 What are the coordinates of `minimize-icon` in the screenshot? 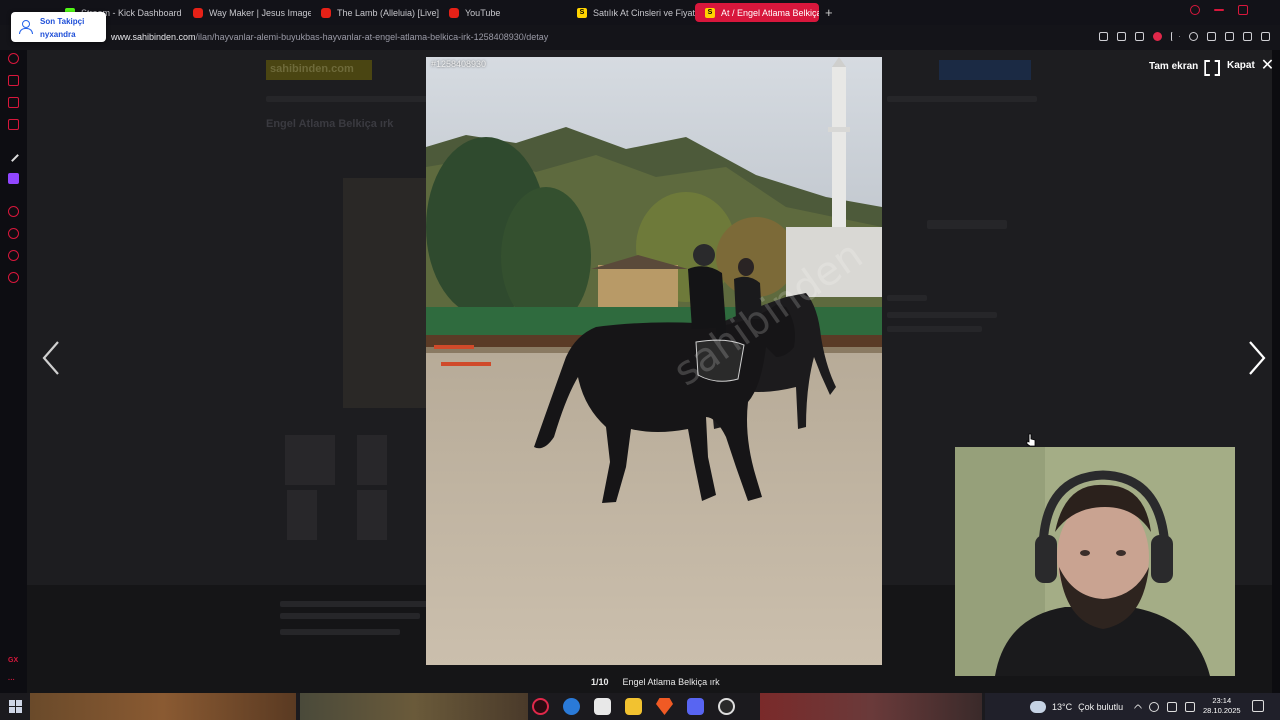 It's located at (1219, 10).